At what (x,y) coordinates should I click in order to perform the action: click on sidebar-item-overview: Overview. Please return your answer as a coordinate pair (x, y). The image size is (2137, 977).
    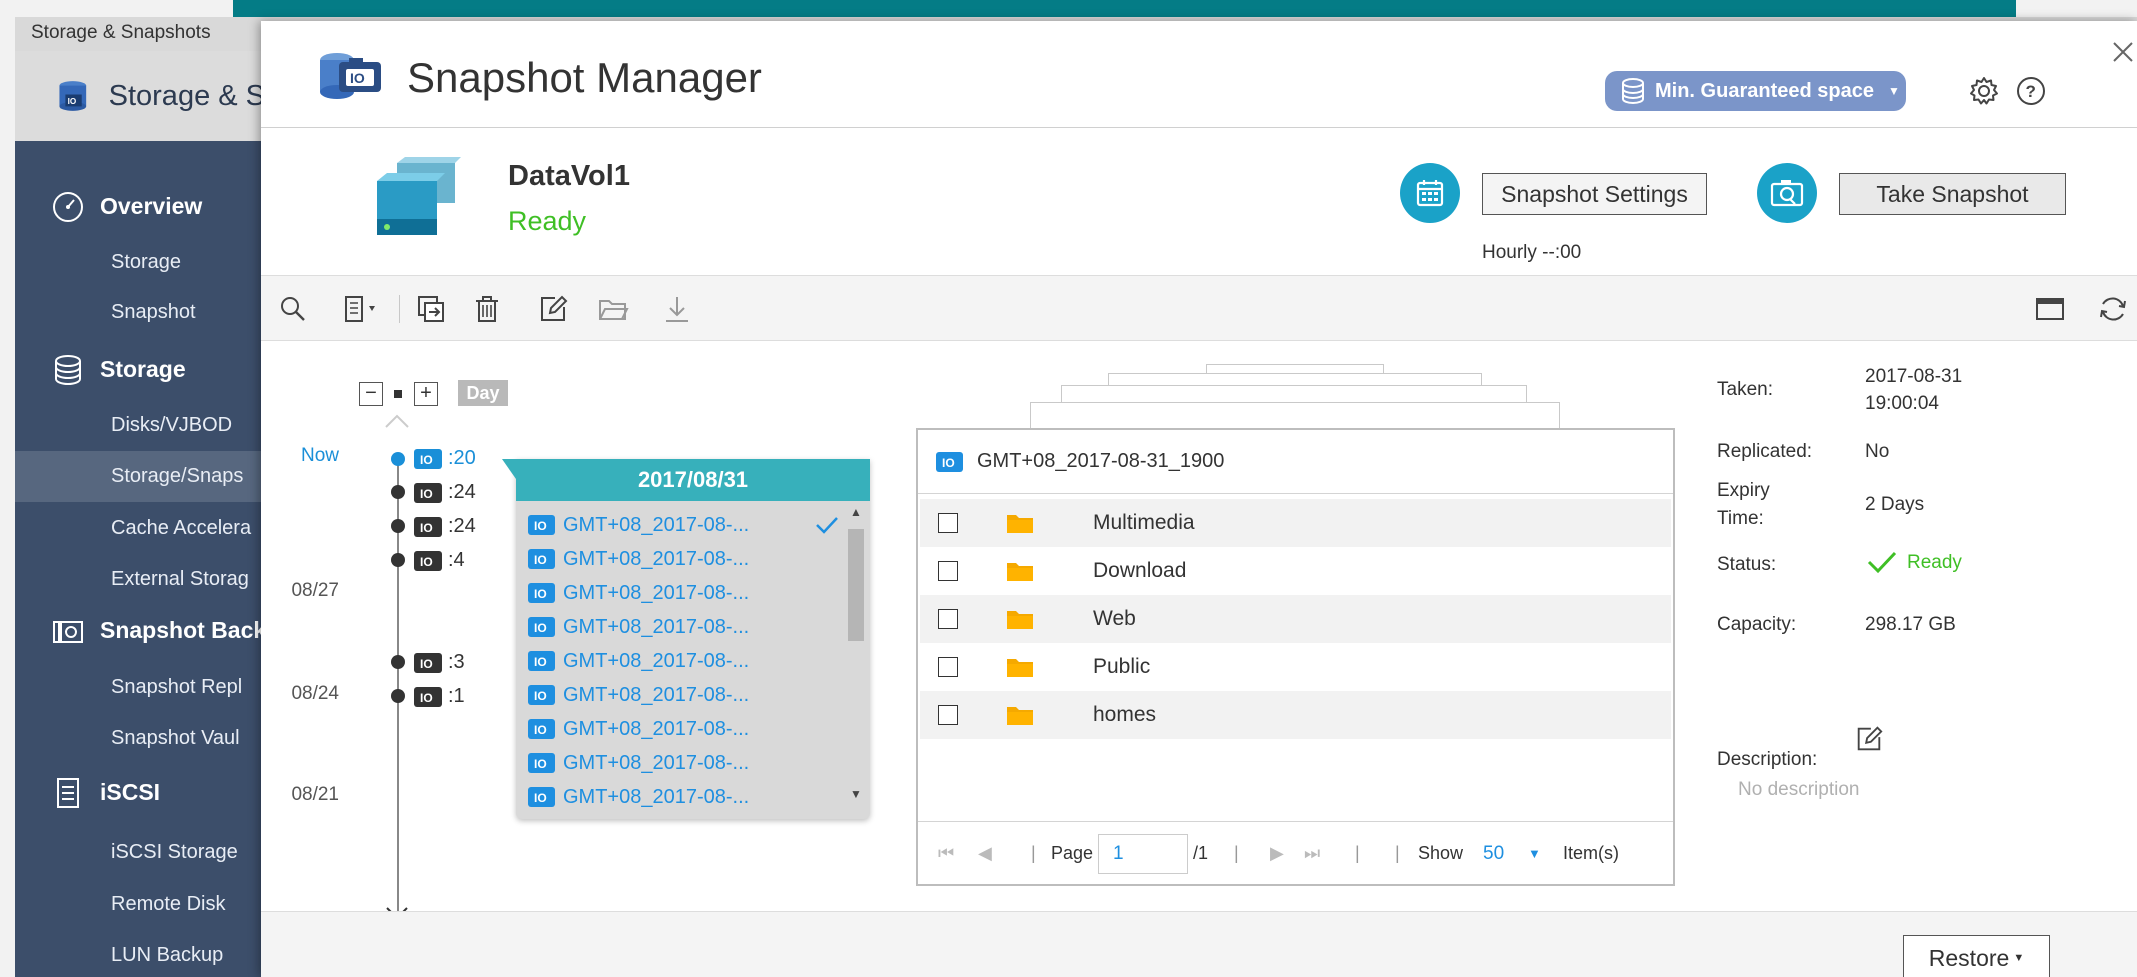
    Looking at the image, I should click on (140, 206).